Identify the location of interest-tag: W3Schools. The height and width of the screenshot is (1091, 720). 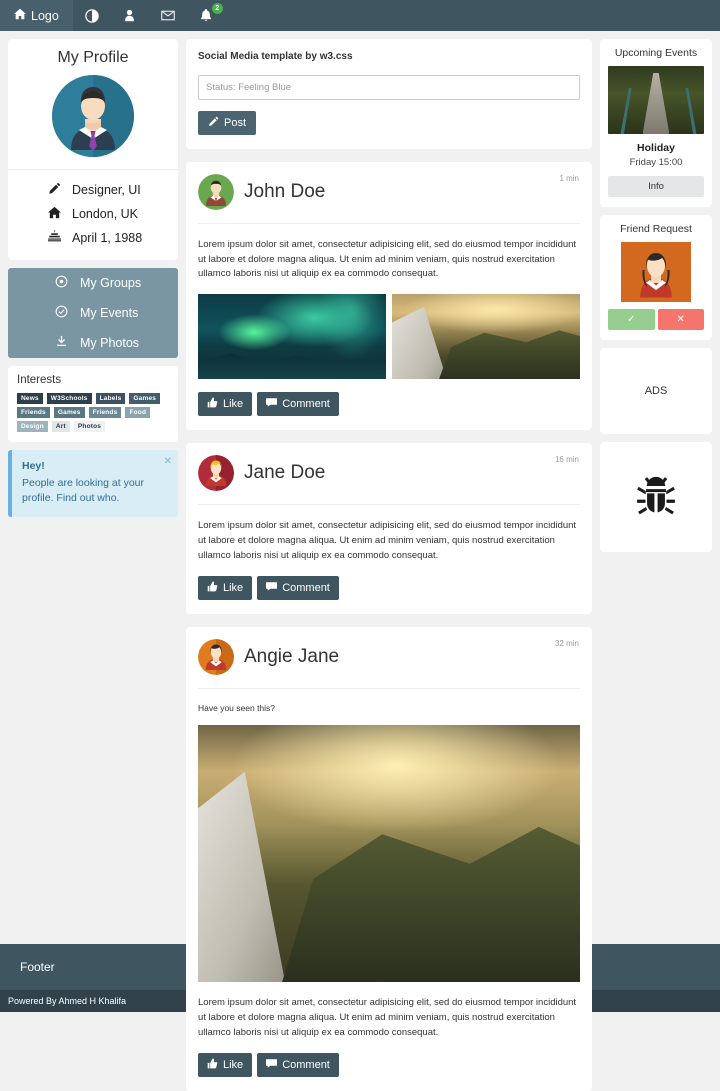
(69, 398).